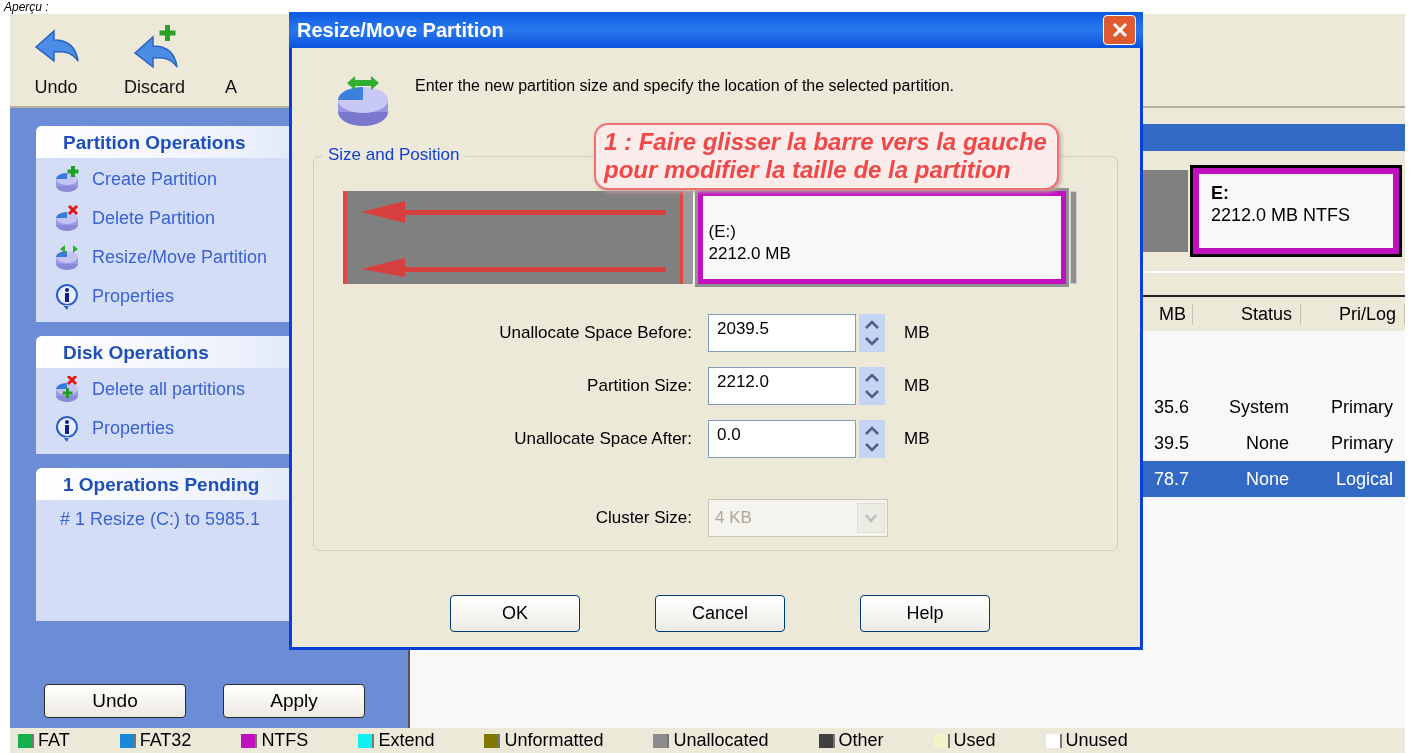 The image size is (1412, 753). Describe the element at coordinates (54, 740) in the screenshot. I see `legend-label: FAT` at that location.